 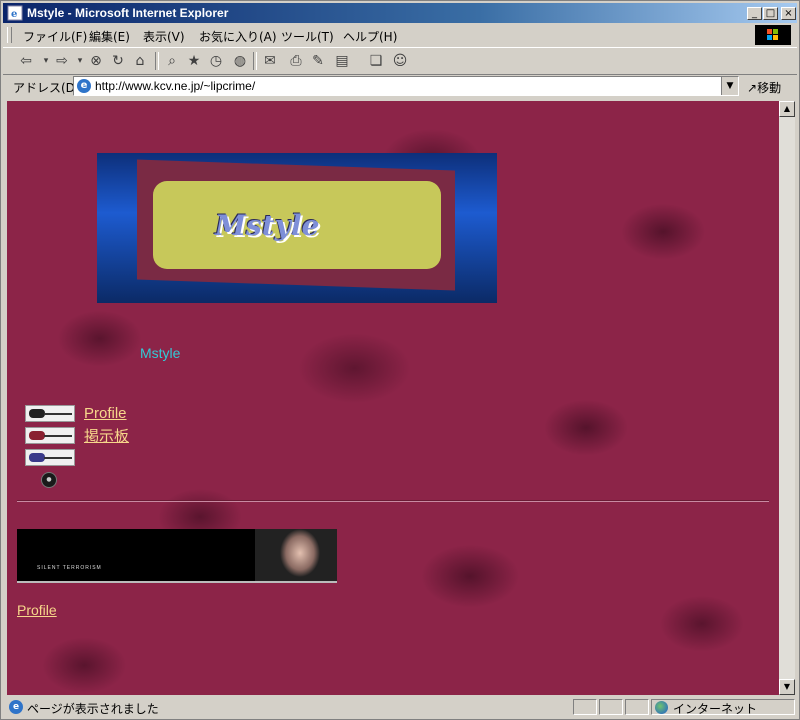 I want to click on menu-favorites: お気に入り(A), so click(x=238, y=36).